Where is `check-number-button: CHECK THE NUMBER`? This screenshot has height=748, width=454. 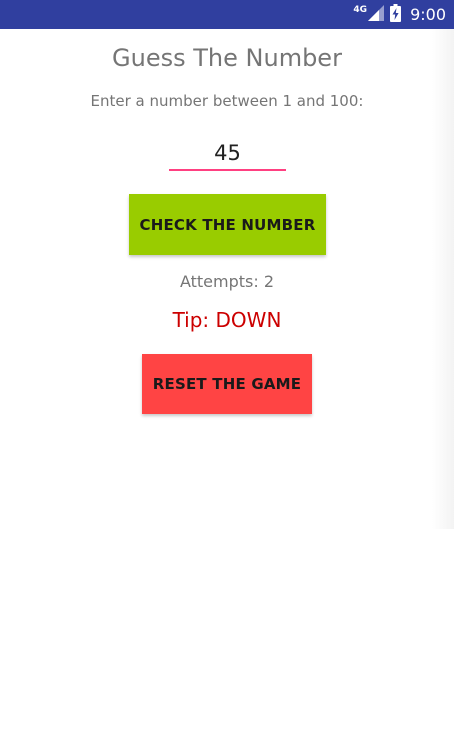 check-number-button: CHECK THE NUMBER is located at coordinates (227, 224).